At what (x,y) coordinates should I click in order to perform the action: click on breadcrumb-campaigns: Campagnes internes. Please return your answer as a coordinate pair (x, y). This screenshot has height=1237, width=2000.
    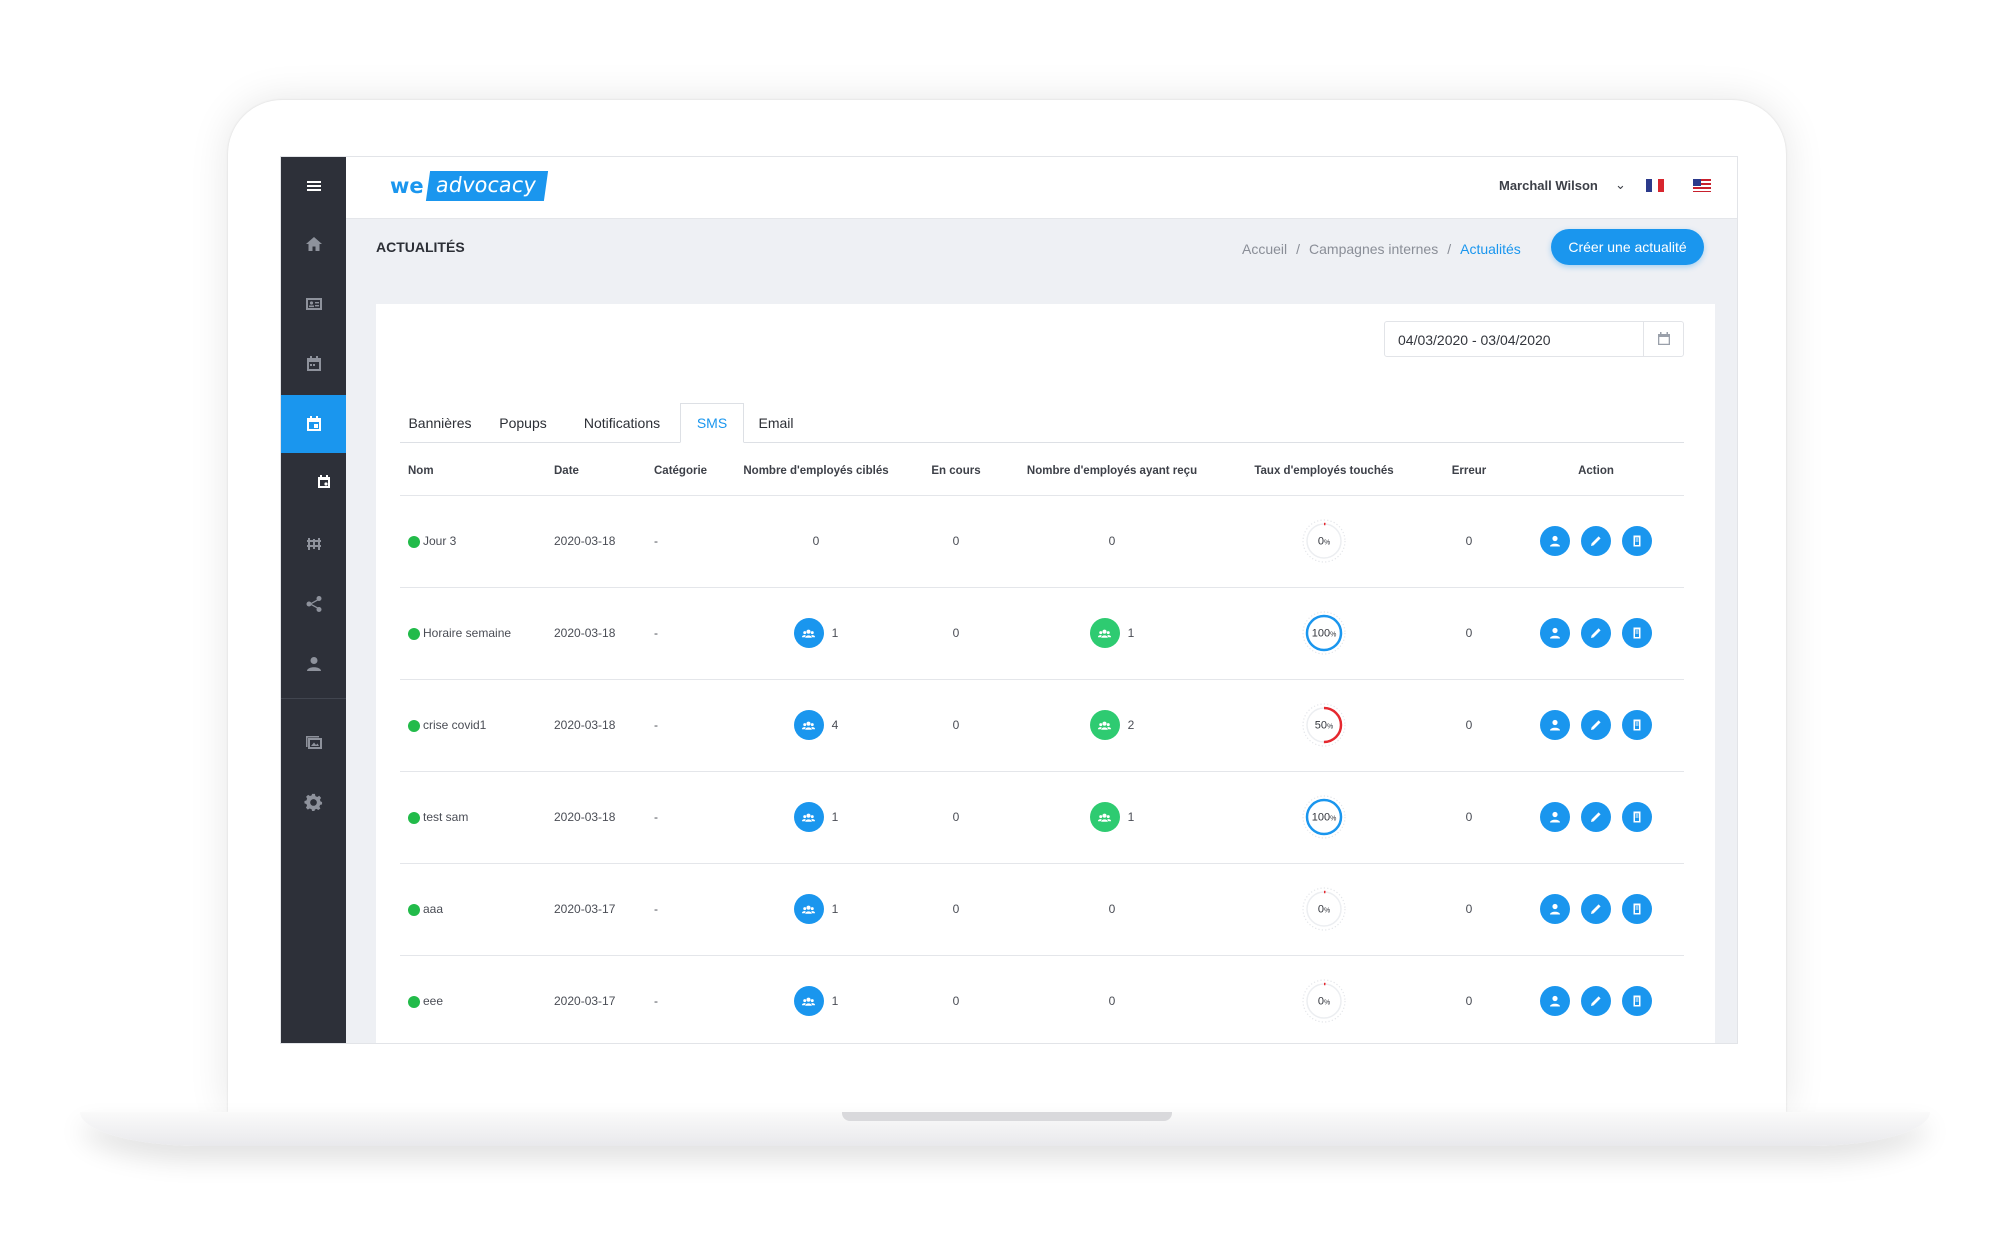
    Looking at the image, I should click on (1373, 249).